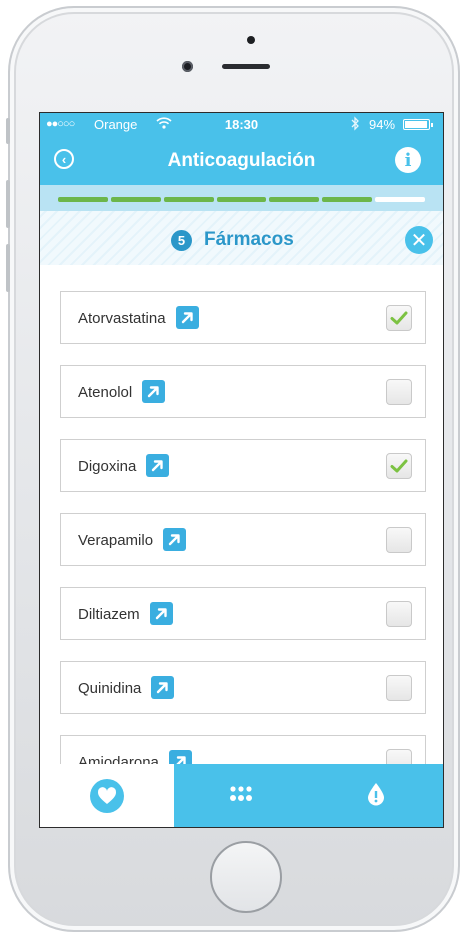 This screenshot has width=469, height=938. What do you see at coordinates (419, 240) in the screenshot?
I see `close-icon: ✕` at bounding box center [419, 240].